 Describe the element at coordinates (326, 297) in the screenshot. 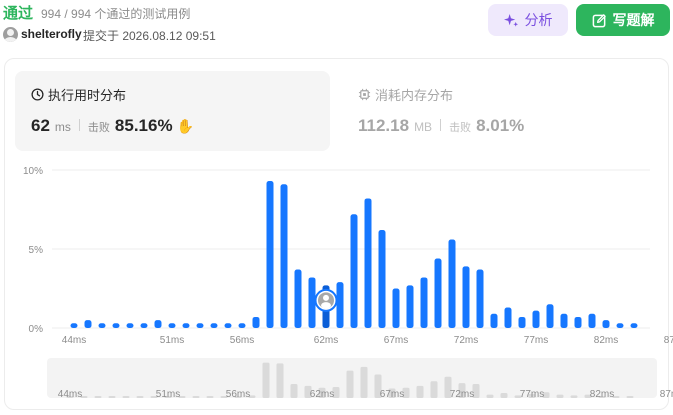

I see `selected-marker-head` at that location.